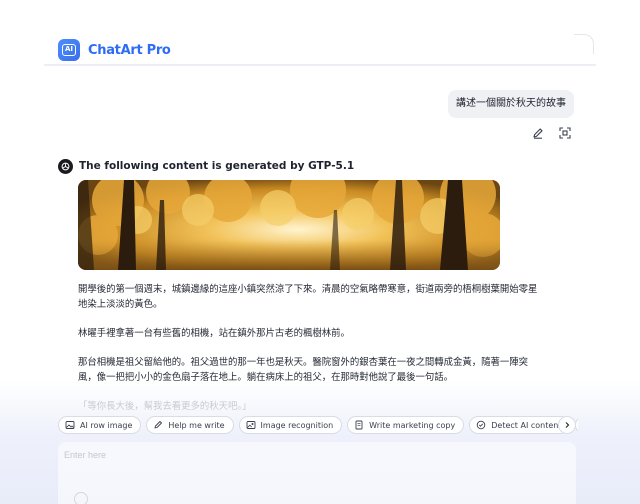 This screenshot has height=504, width=640. What do you see at coordinates (129, 50) in the screenshot?
I see `app-title: ChatArt Pro` at bounding box center [129, 50].